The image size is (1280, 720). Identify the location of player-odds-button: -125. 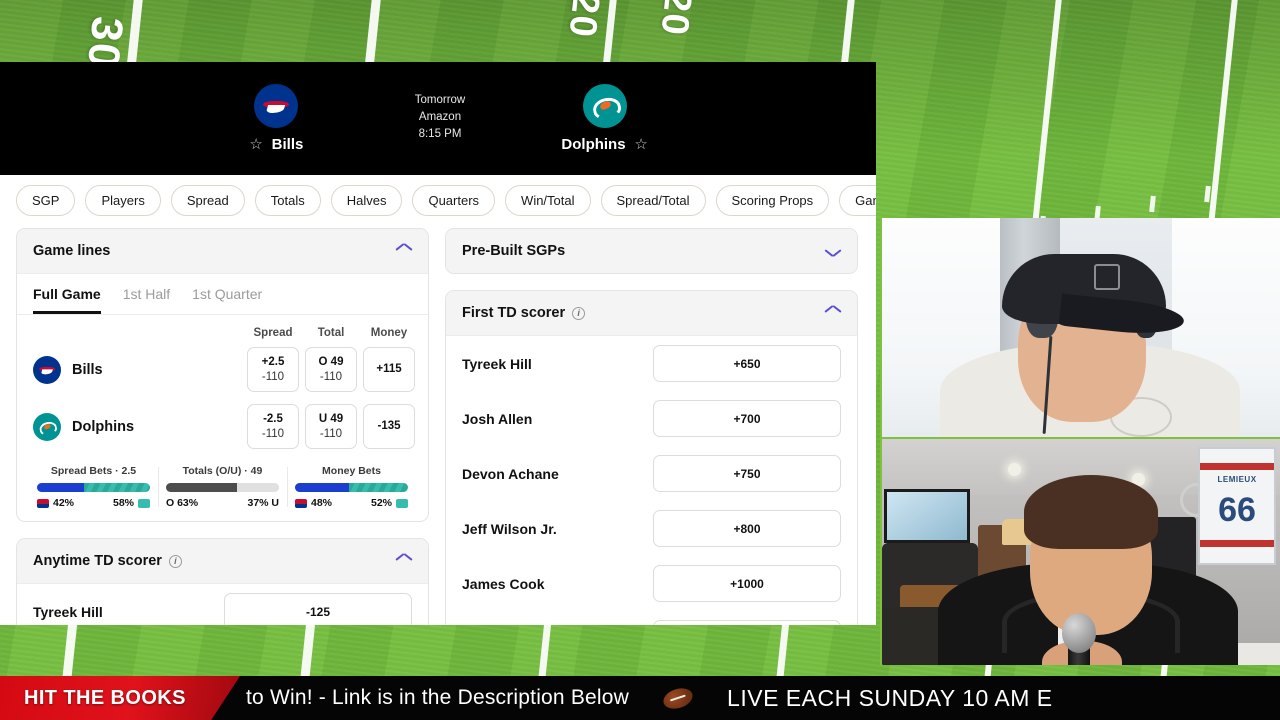
(318, 609).